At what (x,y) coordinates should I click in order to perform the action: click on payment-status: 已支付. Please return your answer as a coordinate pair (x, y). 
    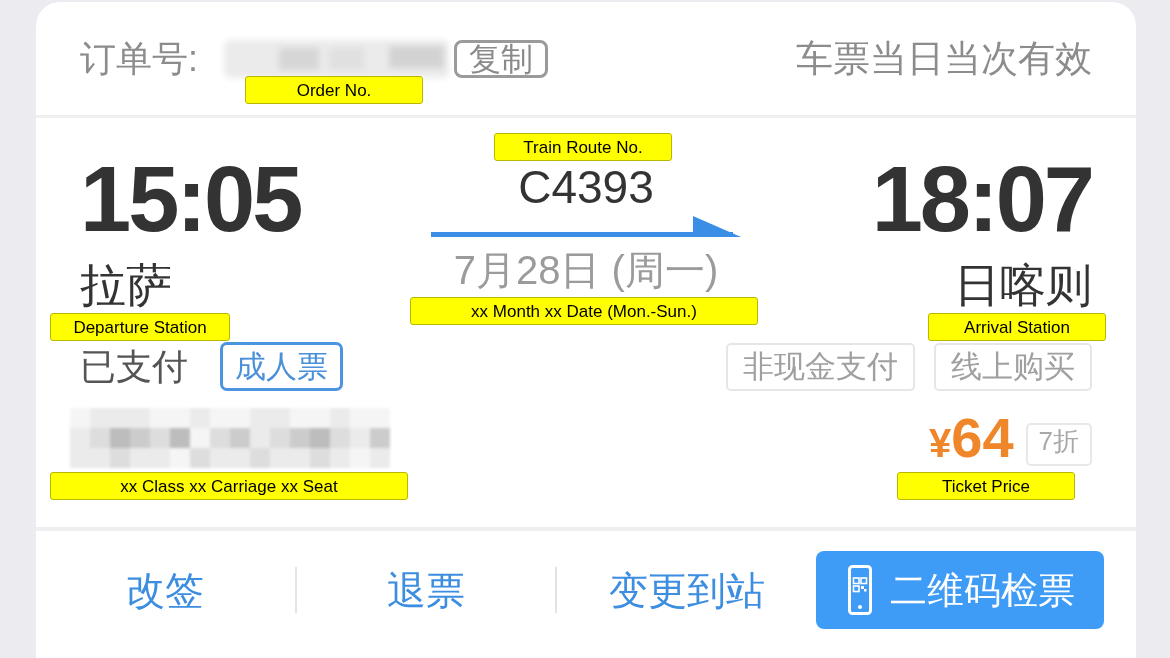
    Looking at the image, I should click on (134, 366).